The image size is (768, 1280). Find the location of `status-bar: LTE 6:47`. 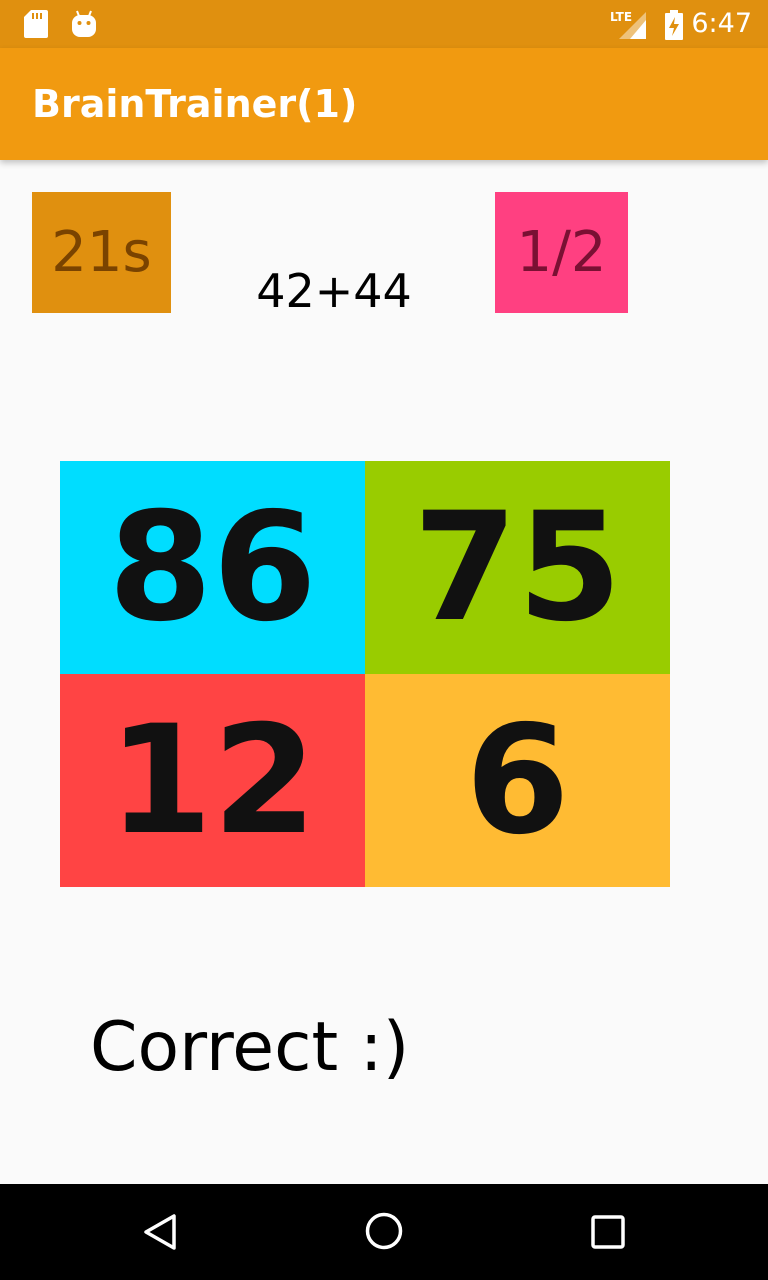

status-bar: LTE 6:47 is located at coordinates (384, 24).